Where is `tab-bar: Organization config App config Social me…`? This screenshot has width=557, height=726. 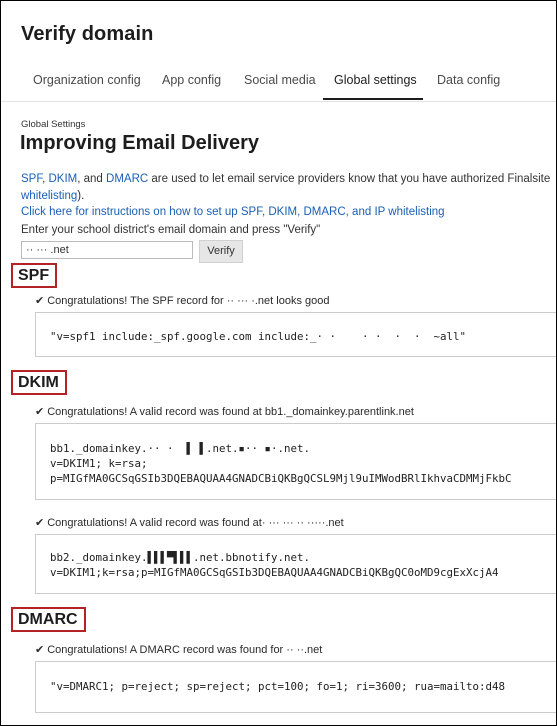
tab-bar: Organization config App config Social me… is located at coordinates (278, 80).